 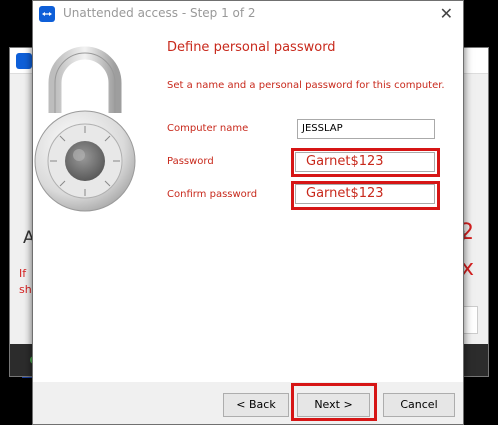 I want to click on confirm-password-highlight, so click(x=365, y=195).